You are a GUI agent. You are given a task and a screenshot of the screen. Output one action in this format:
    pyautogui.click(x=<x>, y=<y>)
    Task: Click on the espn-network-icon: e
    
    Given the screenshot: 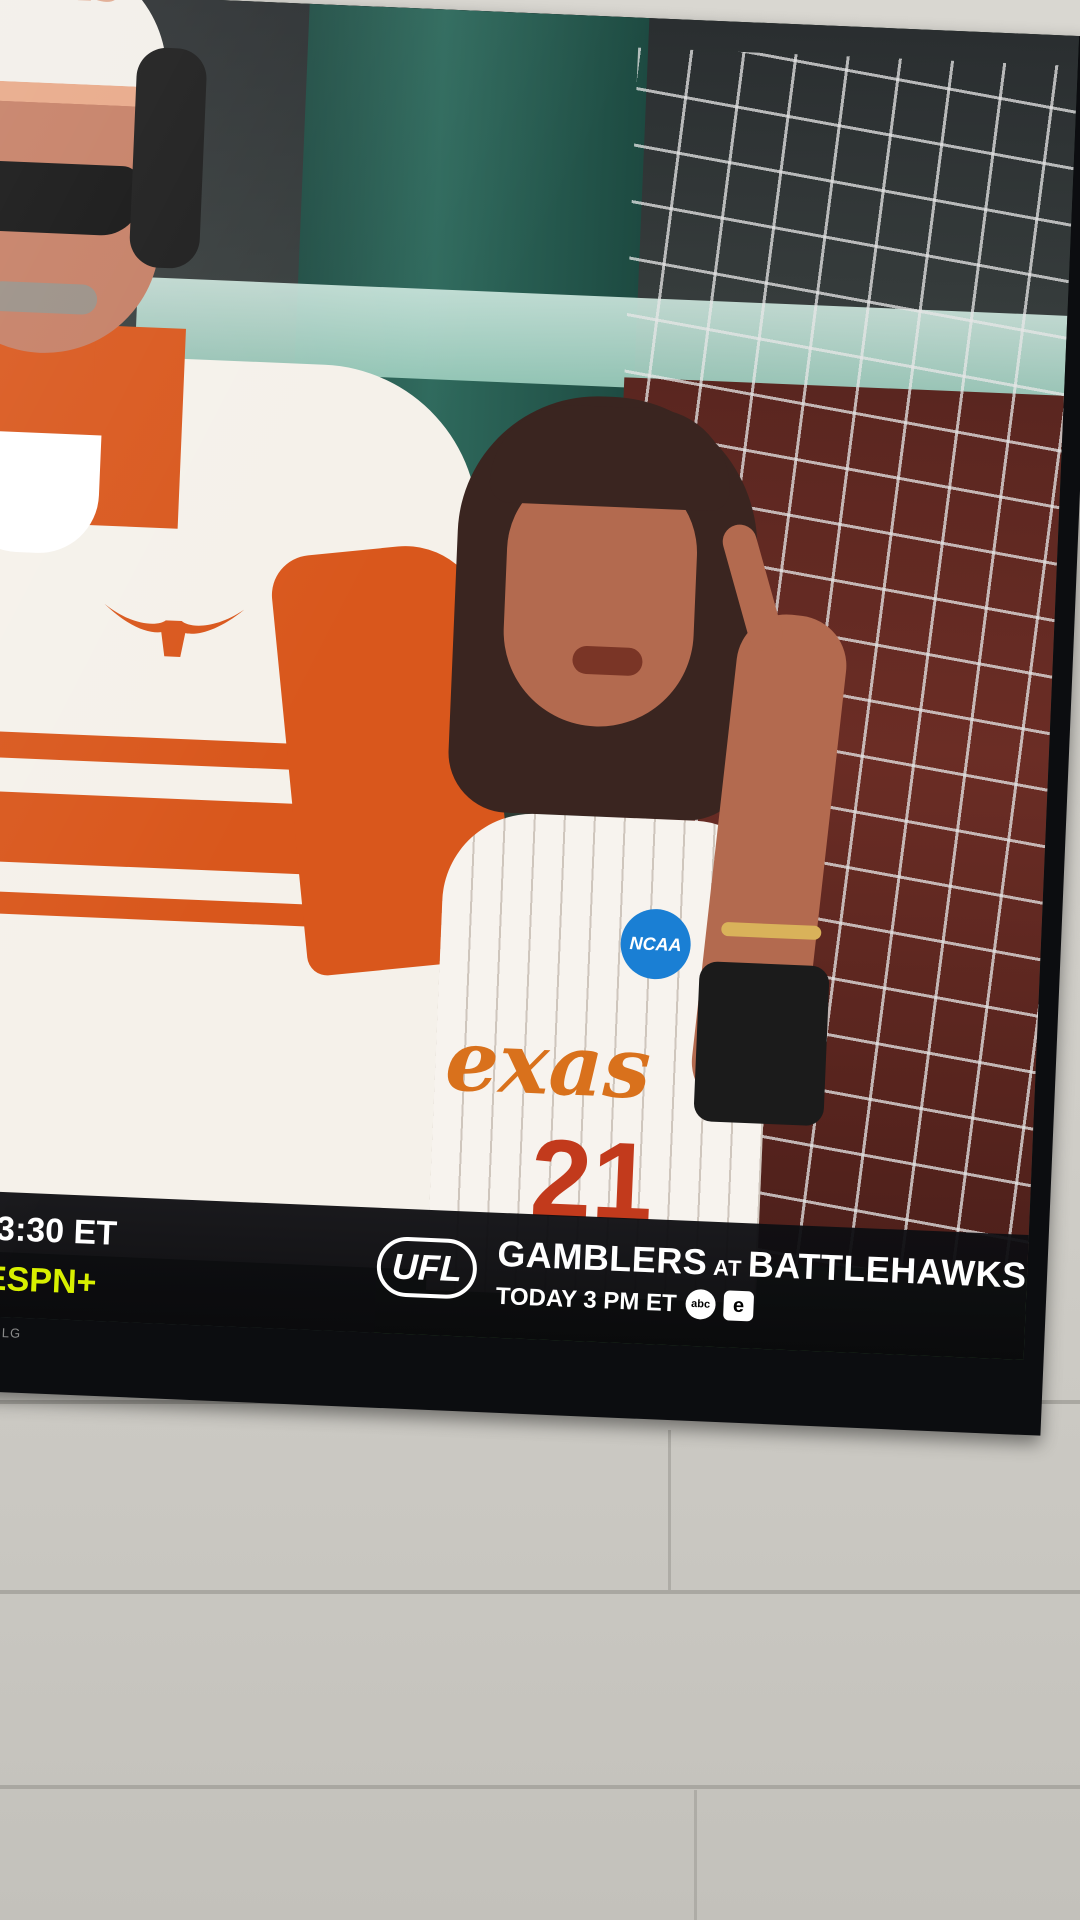 What is the action you would take?
    pyautogui.click(x=738, y=1306)
    